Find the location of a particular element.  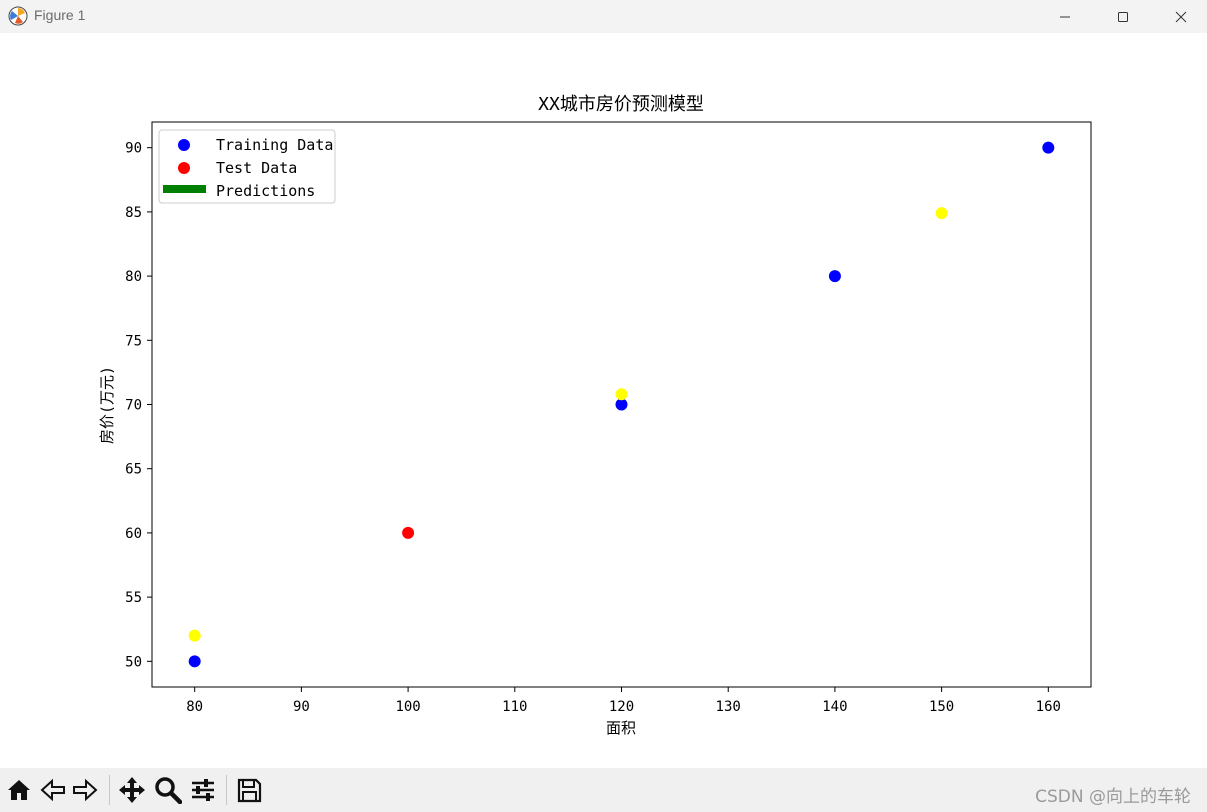

configure-subplots-button is located at coordinates (203, 790).